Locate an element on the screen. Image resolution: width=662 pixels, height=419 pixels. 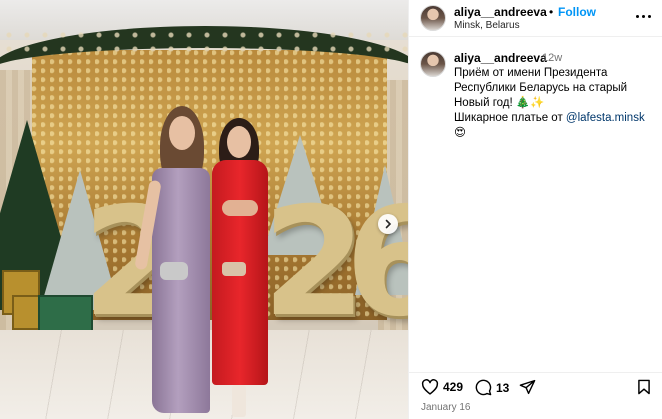
comment-button: 13 is located at coordinates (492, 387).